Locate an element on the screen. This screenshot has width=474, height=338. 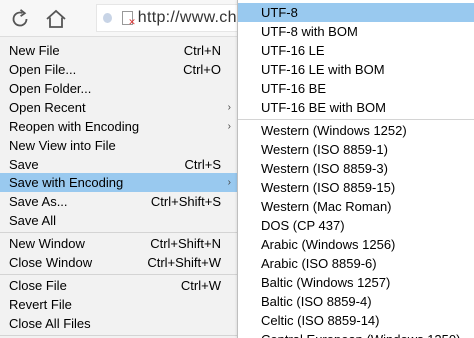
home-icon is located at coordinates (56, 19).